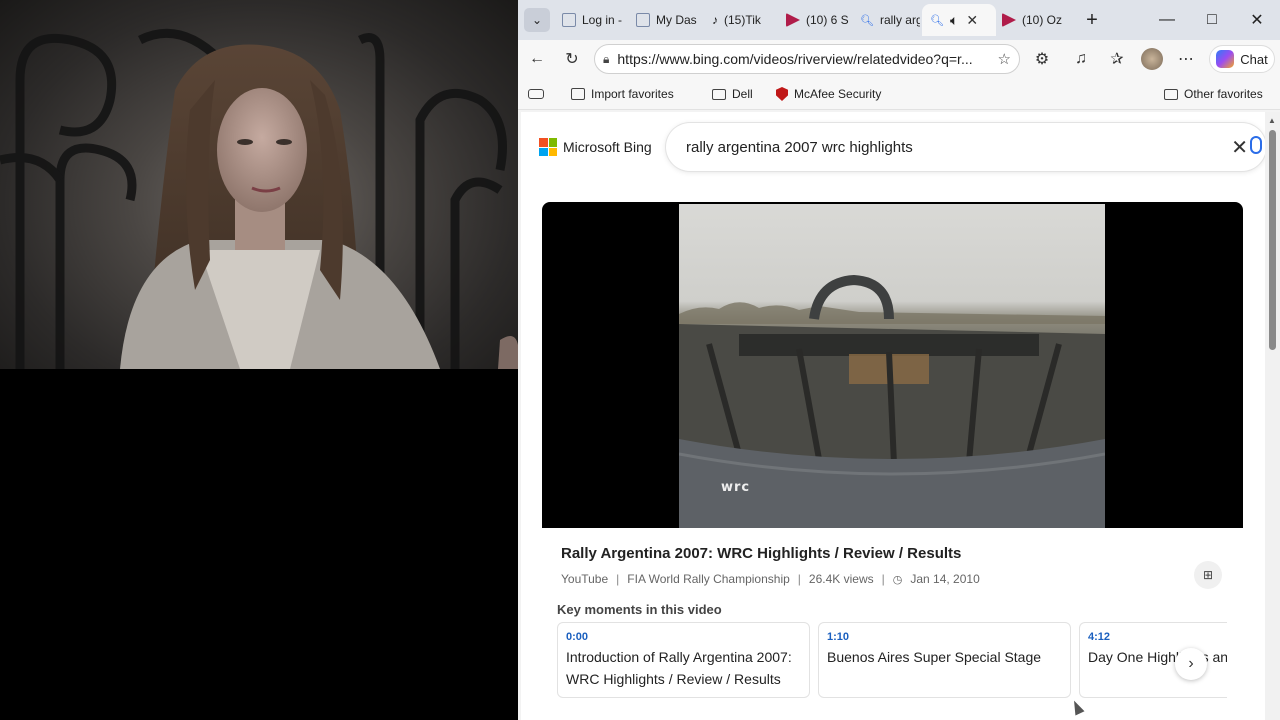 The image size is (1280, 720). What do you see at coordinates (934, 657) in the screenshot?
I see `moment-description: Buenos Aires Super Special Stage` at bounding box center [934, 657].